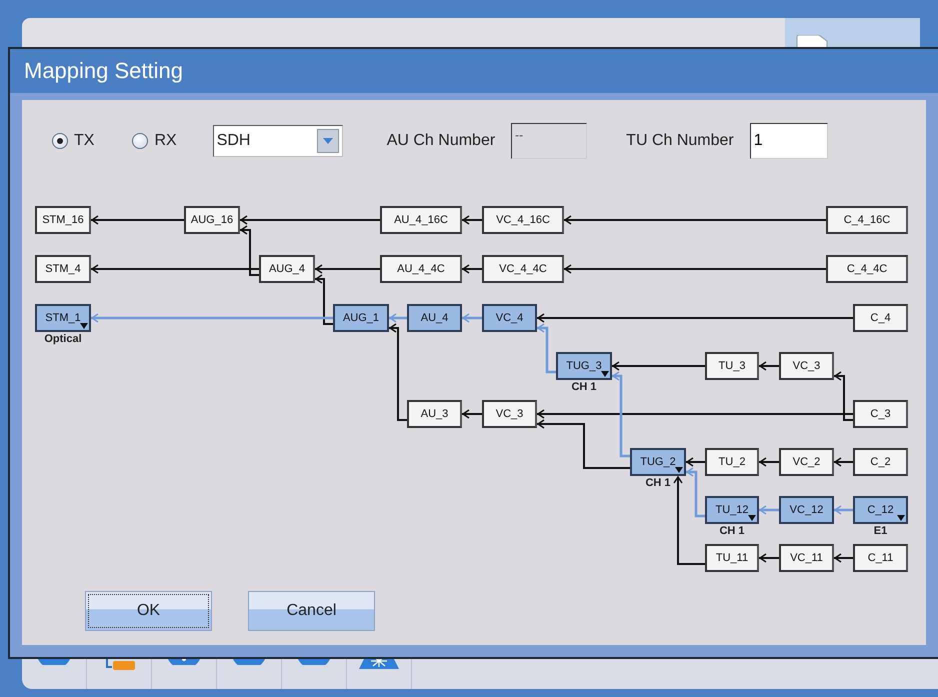  What do you see at coordinates (732, 510) in the screenshot?
I see `diagram-node: TU_12` at bounding box center [732, 510].